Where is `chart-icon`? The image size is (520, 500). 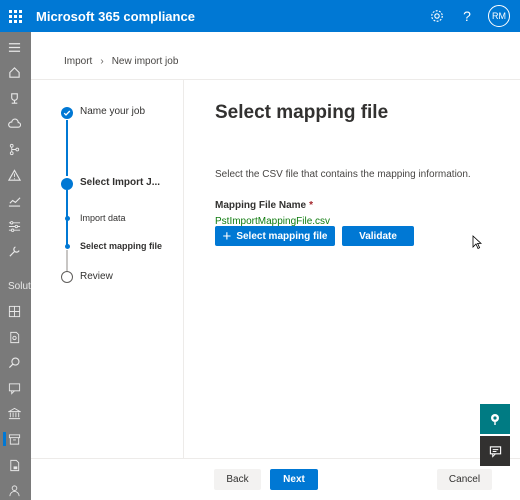 chart-icon is located at coordinates (15, 200).